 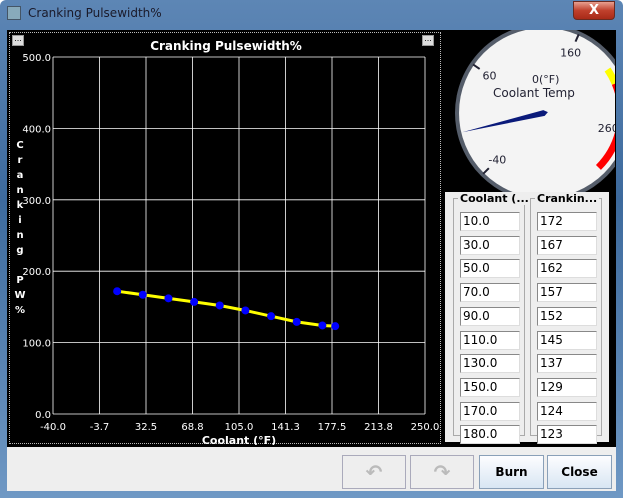 I want to click on data-line, so click(x=226, y=308).